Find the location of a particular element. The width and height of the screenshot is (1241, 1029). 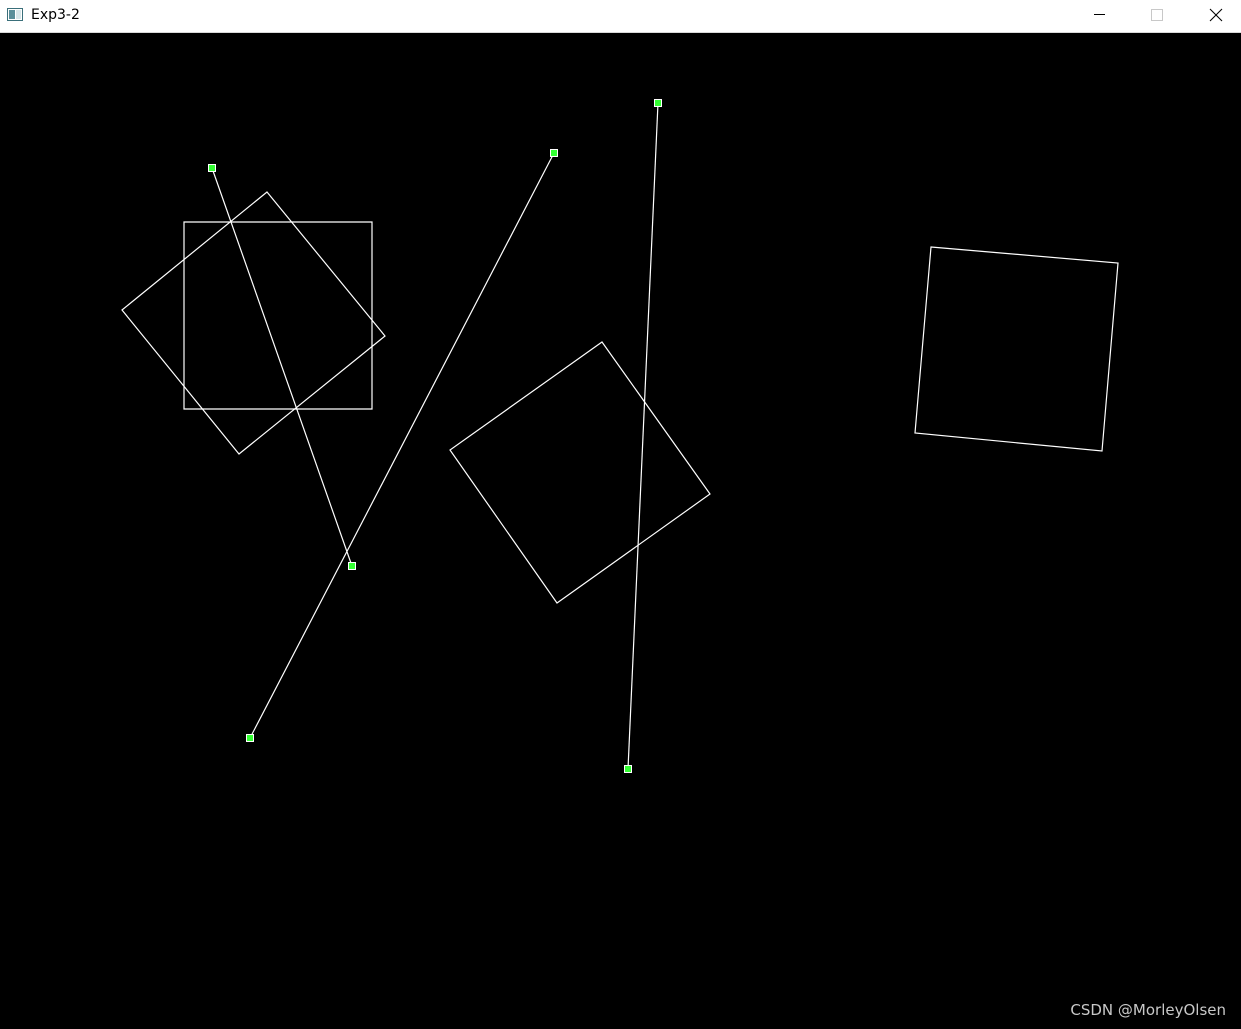

watermark-text: CSDN @MorleyOlsen is located at coordinates (1148, 1010).